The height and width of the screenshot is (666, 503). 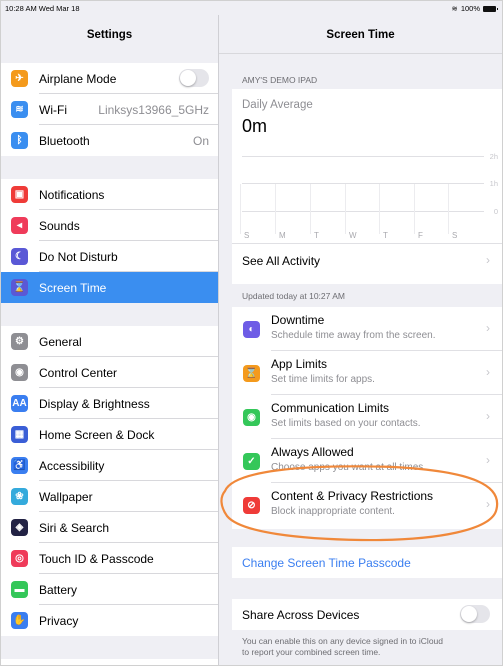 I want to click on sidebar-item-label: Siri & Search, so click(x=74, y=528).